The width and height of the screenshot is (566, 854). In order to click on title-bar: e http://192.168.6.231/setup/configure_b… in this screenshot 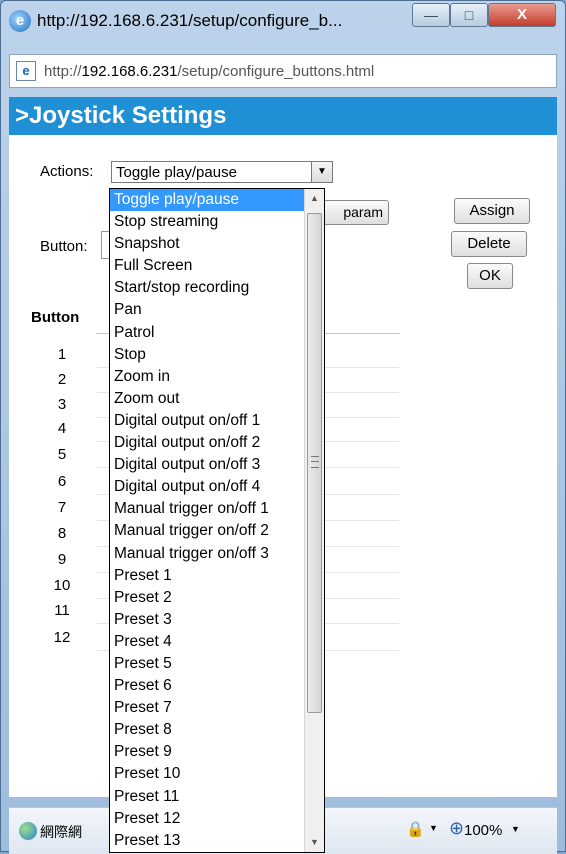, I will do `click(283, 21)`.